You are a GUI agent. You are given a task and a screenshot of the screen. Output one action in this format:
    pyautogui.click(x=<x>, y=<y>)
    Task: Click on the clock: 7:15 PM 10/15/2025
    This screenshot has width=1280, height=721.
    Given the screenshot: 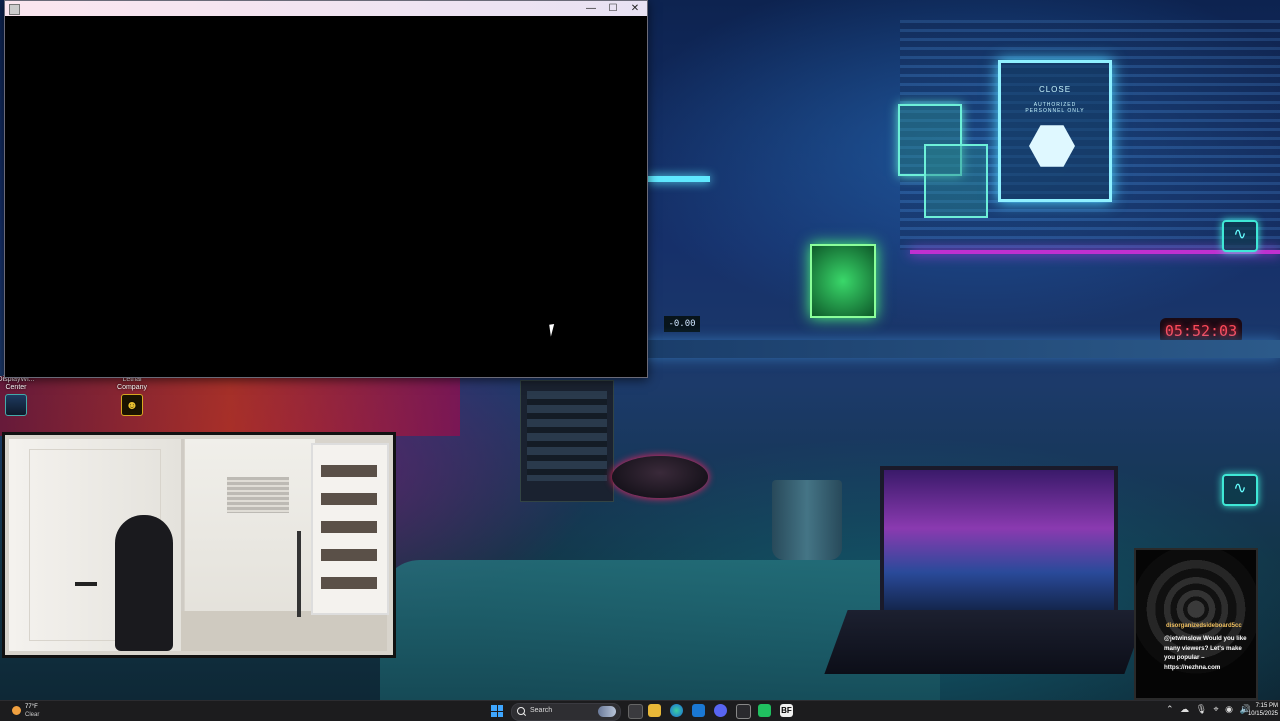 What is the action you would take?
    pyautogui.click(x=1261, y=710)
    